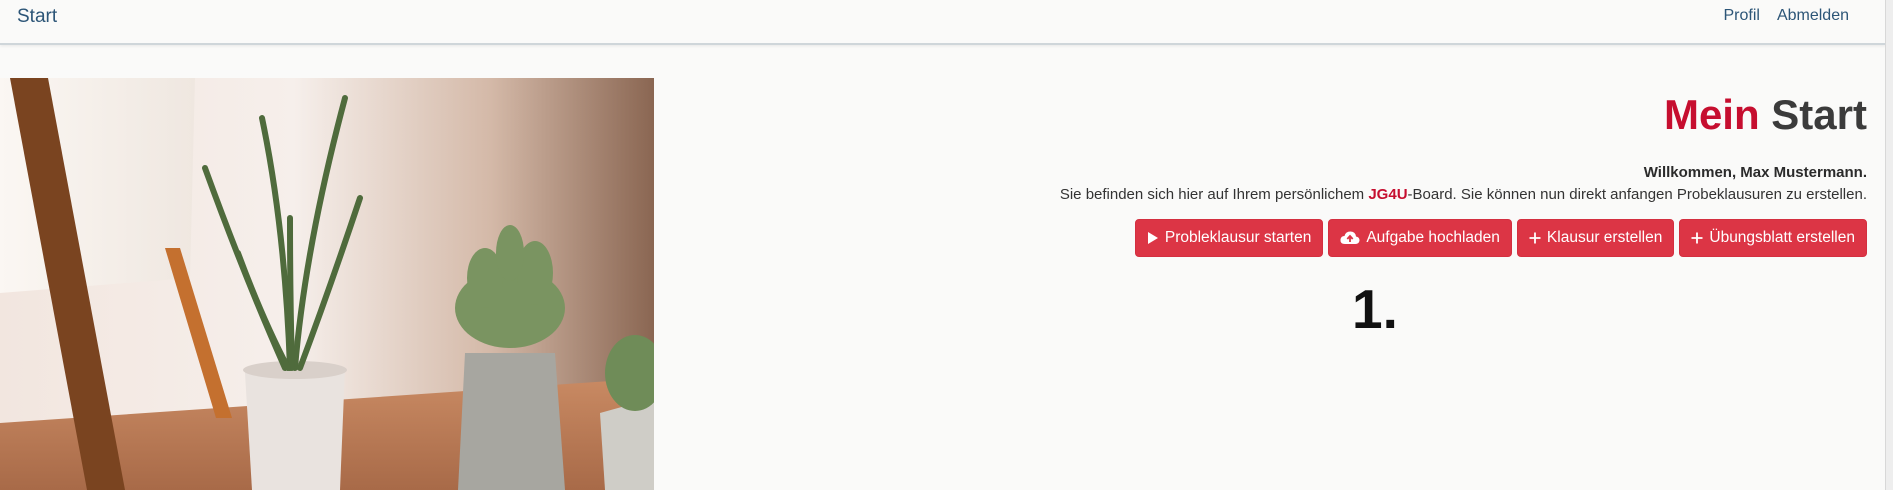 The height and width of the screenshot is (490, 1893). What do you see at coordinates (1742, 16) in the screenshot?
I see `nav-link-profil: Profil` at bounding box center [1742, 16].